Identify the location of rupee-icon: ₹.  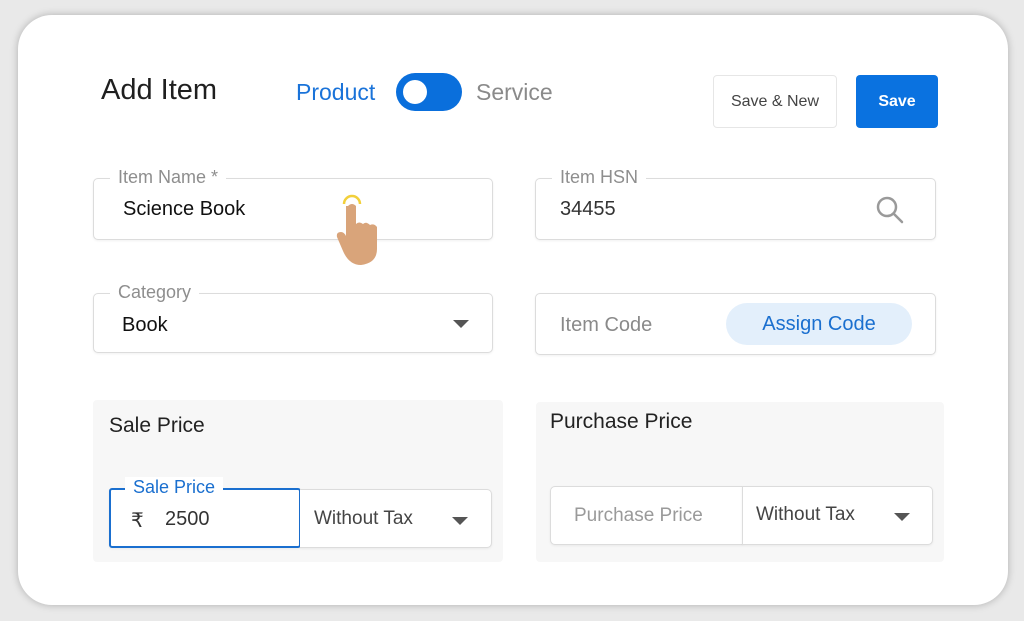
(137, 521).